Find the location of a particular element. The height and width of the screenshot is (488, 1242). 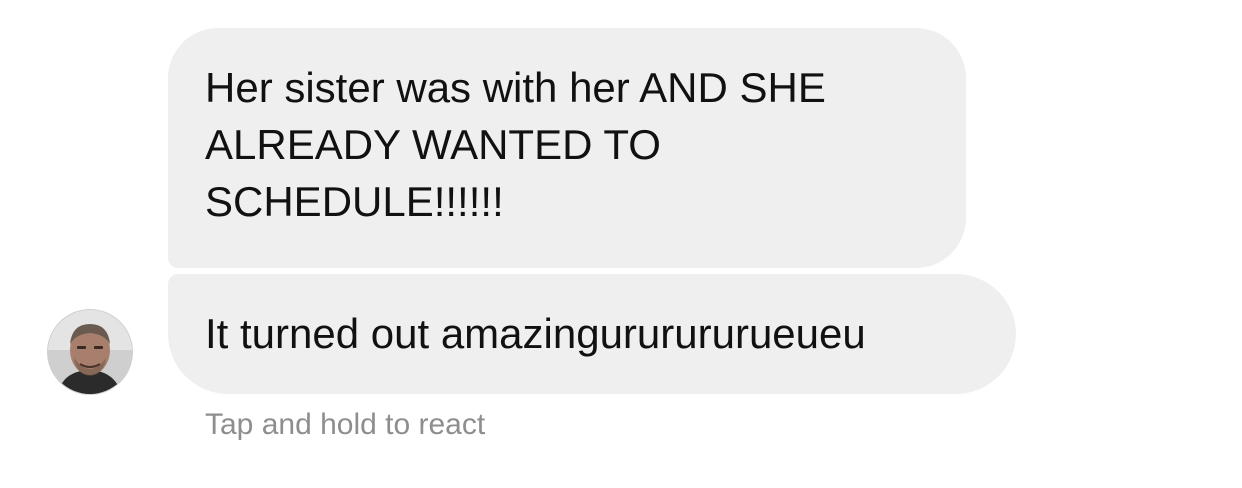

react-hint: Tap and hold to react is located at coordinates (345, 424).